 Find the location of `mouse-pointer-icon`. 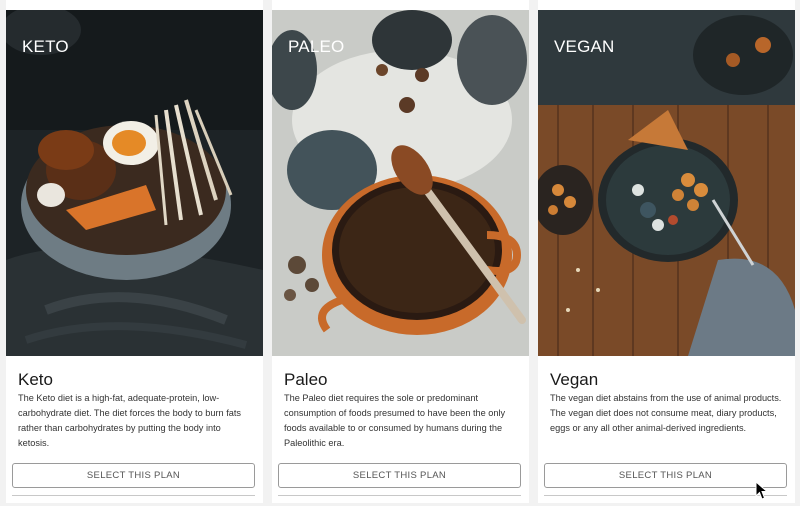

mouse-pointer-icon is located at coordinates (762, 493).